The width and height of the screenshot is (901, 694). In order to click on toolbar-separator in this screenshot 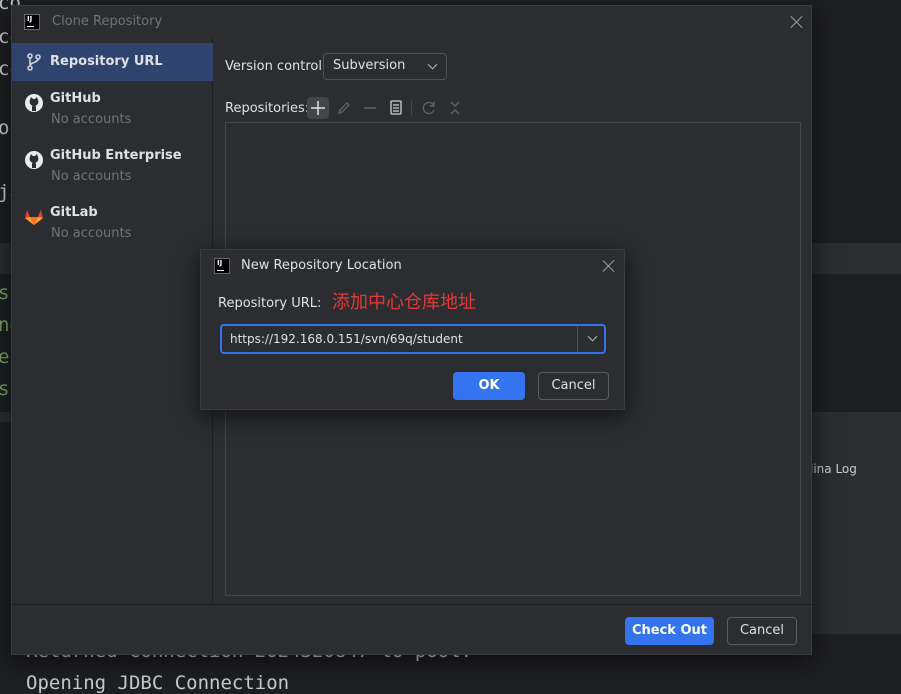, I will do `click(411, 108)`.